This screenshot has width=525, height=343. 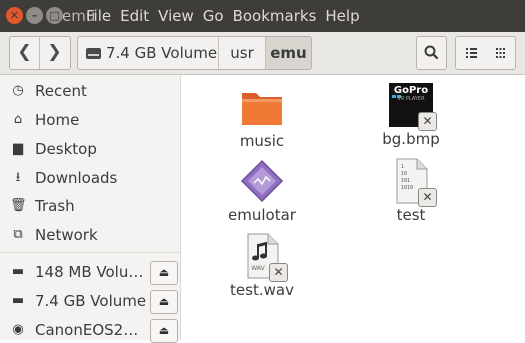 What do you see at coordinates (262, 290) in the screenshot?
I see `file-name: test.wav` at bounding box center [262, 290].